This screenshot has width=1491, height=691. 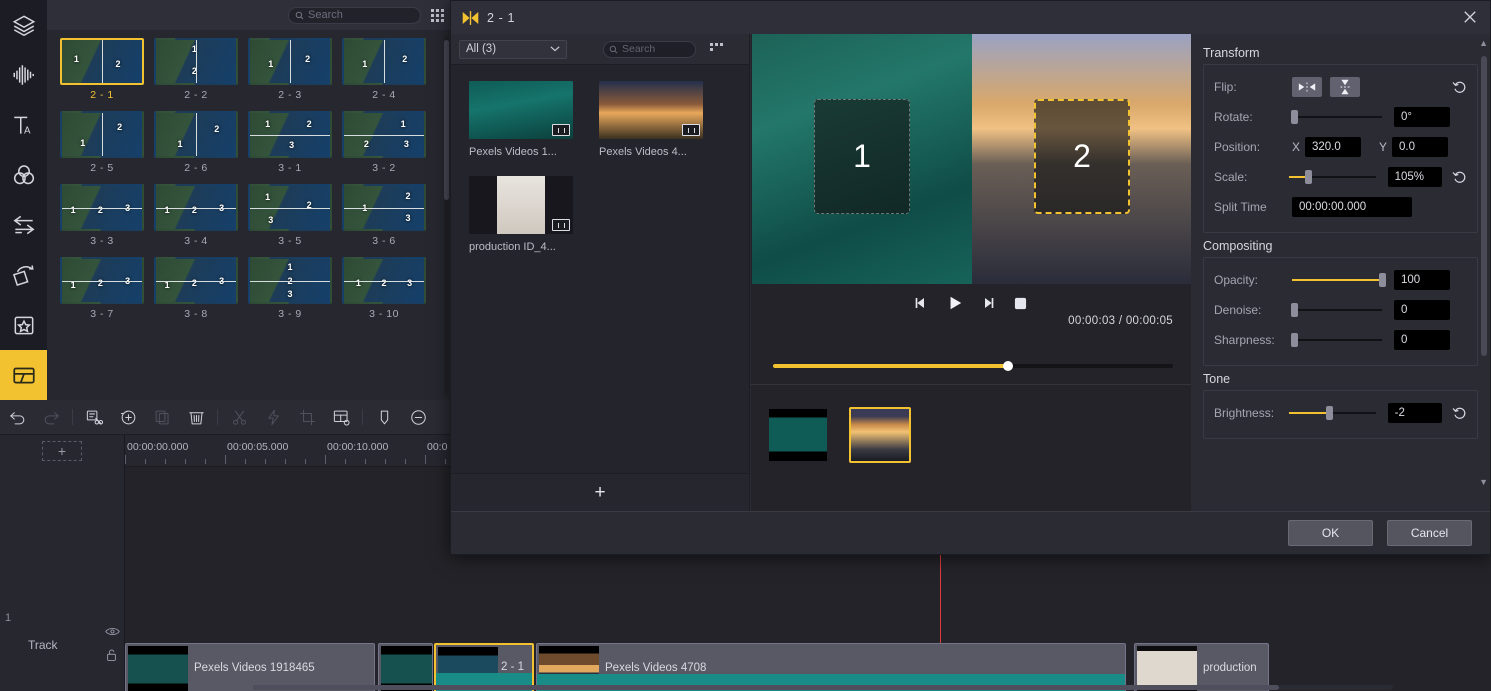 What do you see at coordinates (484, 667) in the screenshot?
I see `timeline-clip: 2 - 1` at bounding box center [484, 667].